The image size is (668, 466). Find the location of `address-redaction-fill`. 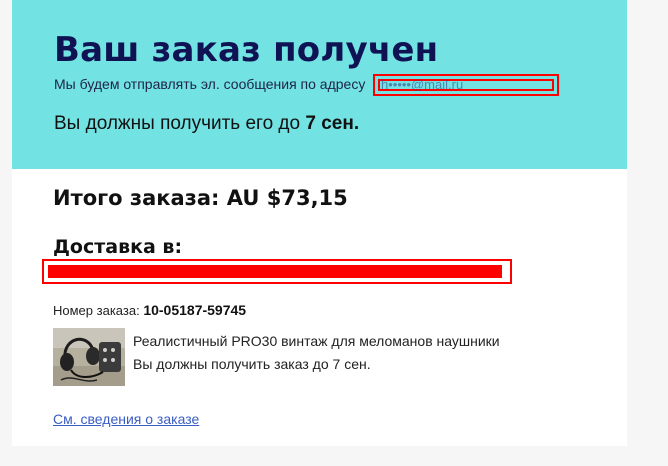

address-redaction-fill is located at coordinates (275, 271).